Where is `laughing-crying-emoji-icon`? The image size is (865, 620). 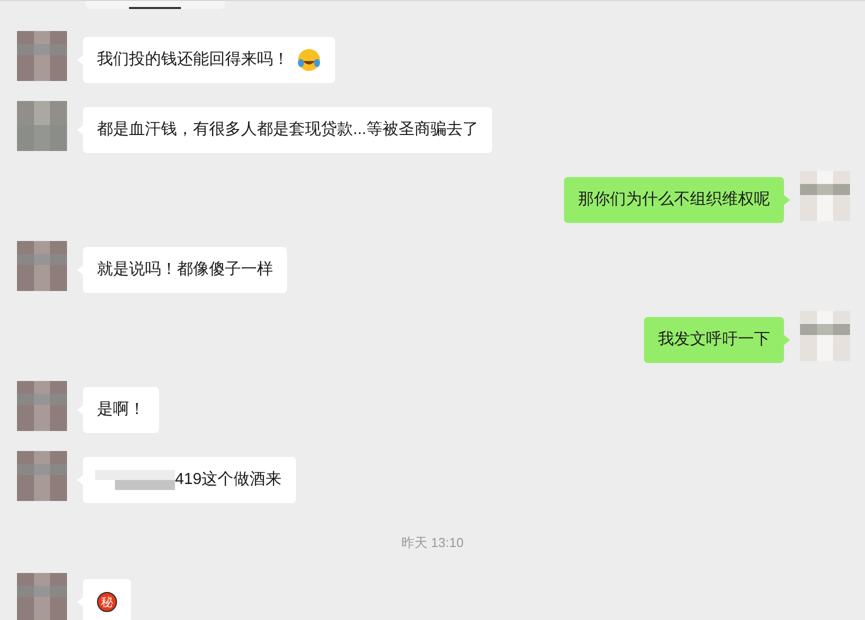 laughing-crying-emoji-icon is located at coordinates (309, 60).